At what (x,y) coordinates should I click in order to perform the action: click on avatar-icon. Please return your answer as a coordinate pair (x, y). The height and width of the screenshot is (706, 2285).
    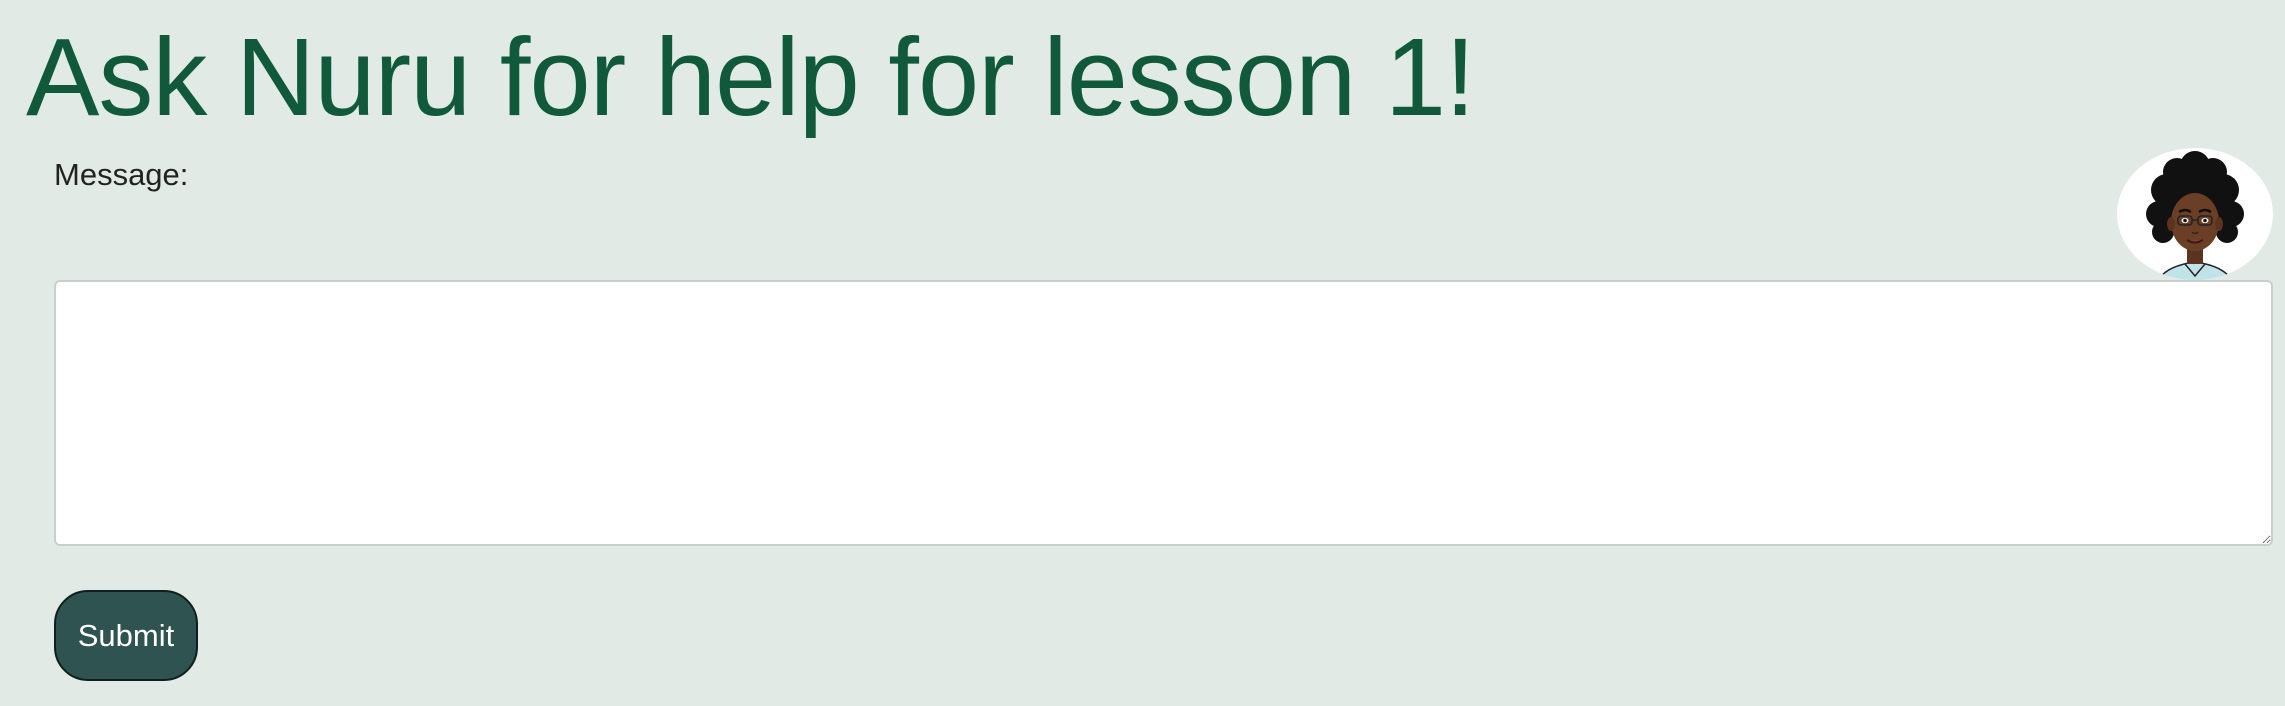
    Looking at the image, I should click on (2195, 214).